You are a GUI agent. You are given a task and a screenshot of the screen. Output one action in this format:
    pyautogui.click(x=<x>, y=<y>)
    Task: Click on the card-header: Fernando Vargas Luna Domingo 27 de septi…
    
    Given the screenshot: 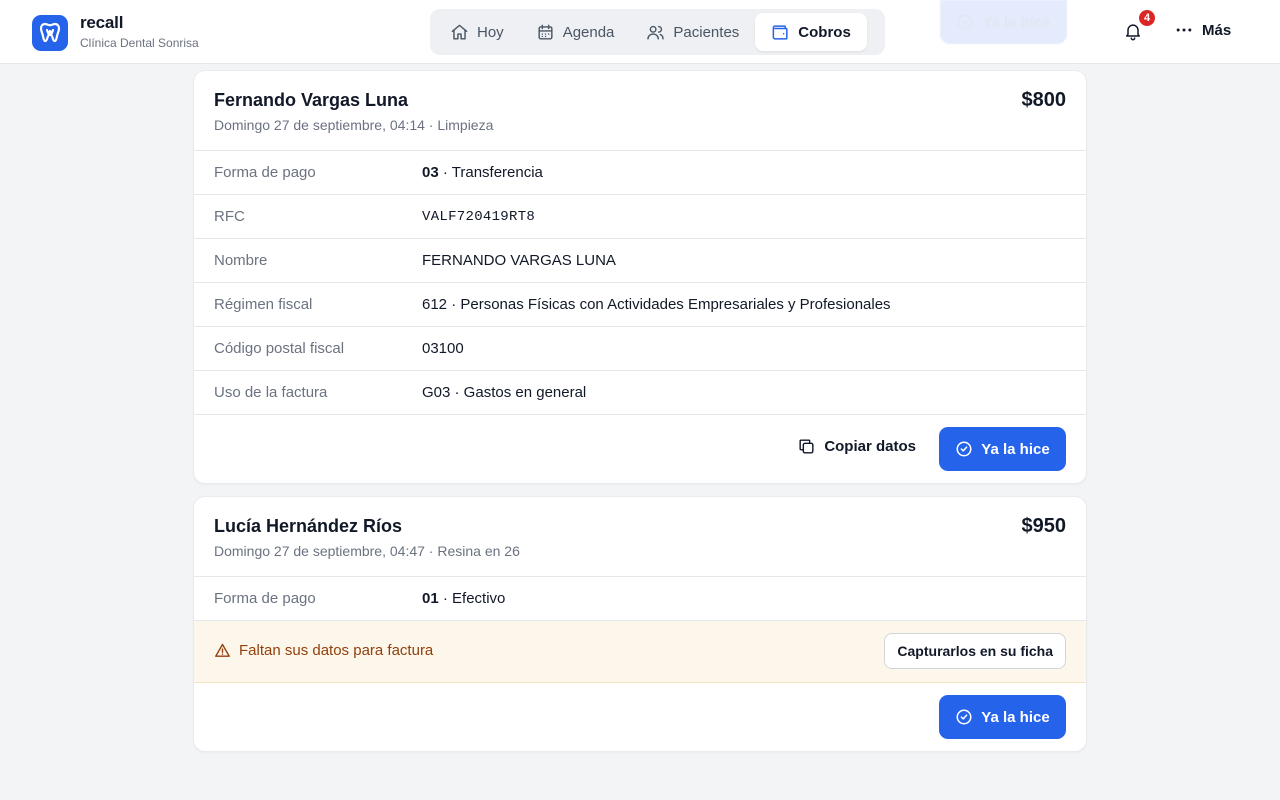 What is the action you would take?
    pyautogui.click(x=640, y=111)
    